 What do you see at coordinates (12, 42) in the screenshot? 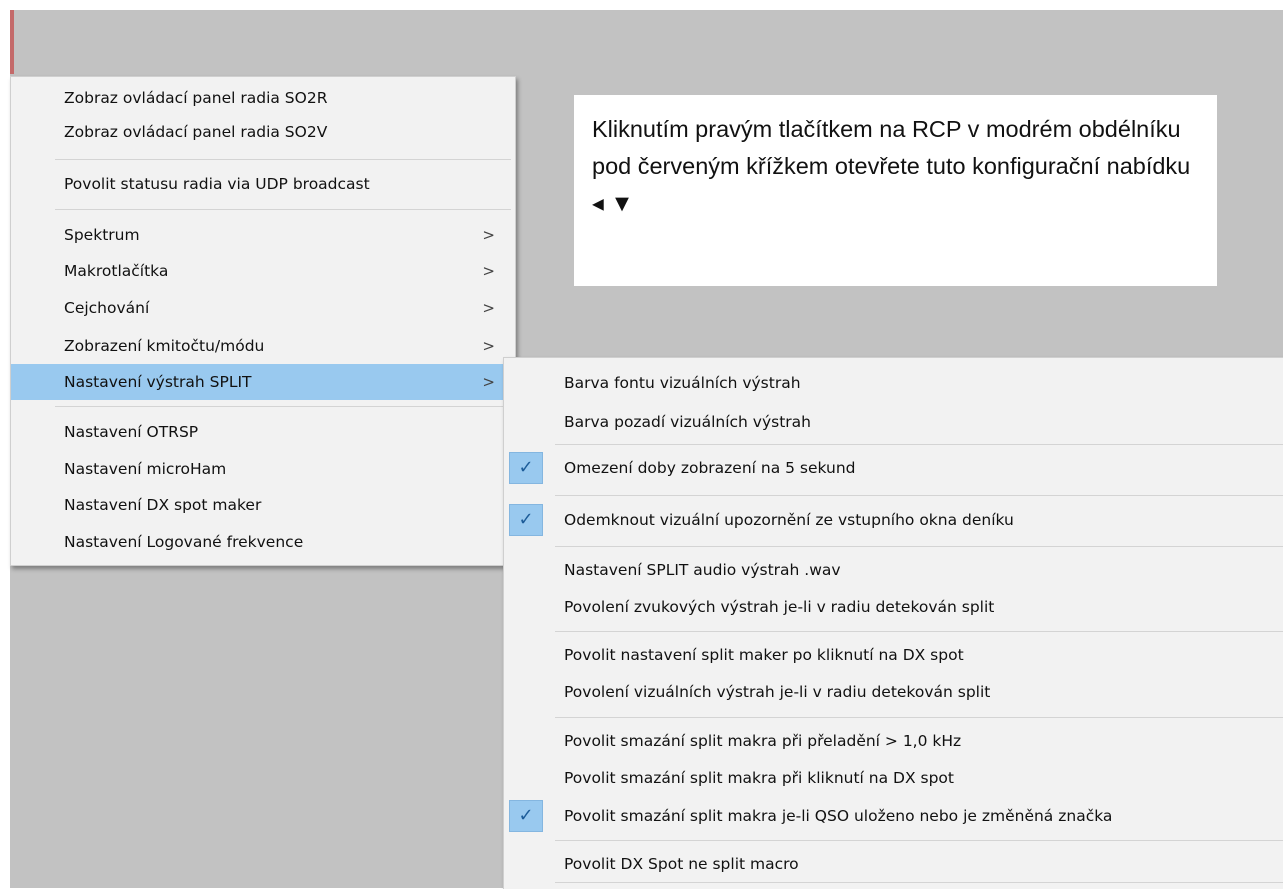
I see `window-edge-marker` at bounding box center [12, 42].